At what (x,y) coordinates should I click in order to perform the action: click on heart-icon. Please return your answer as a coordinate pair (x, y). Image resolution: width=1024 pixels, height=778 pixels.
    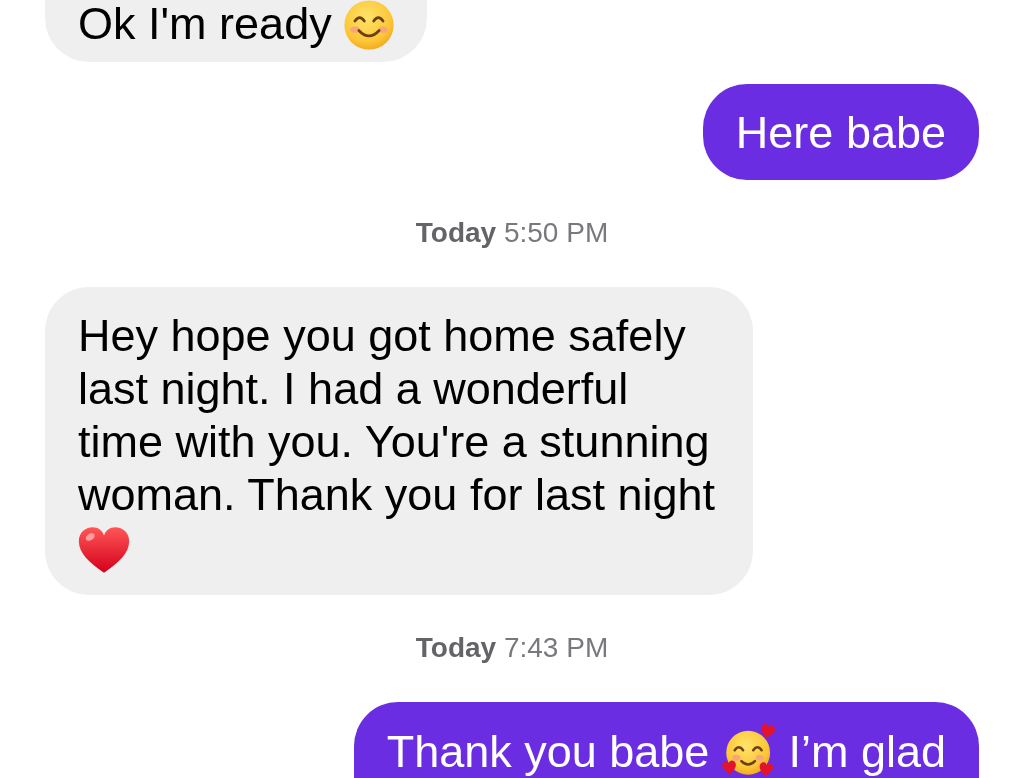
    Looking at the image, I should click on (104, 550).